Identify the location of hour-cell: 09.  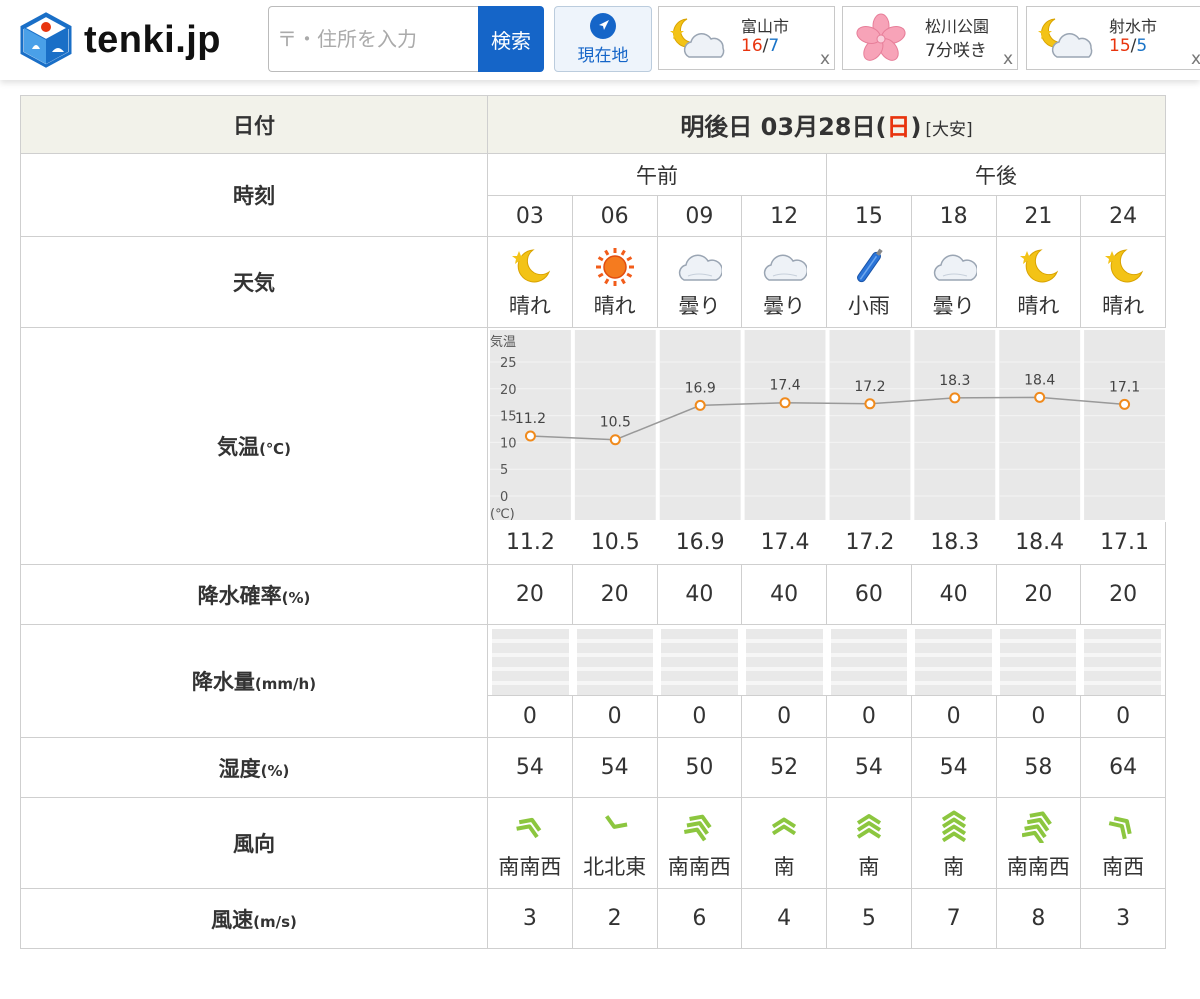
(699, 216).